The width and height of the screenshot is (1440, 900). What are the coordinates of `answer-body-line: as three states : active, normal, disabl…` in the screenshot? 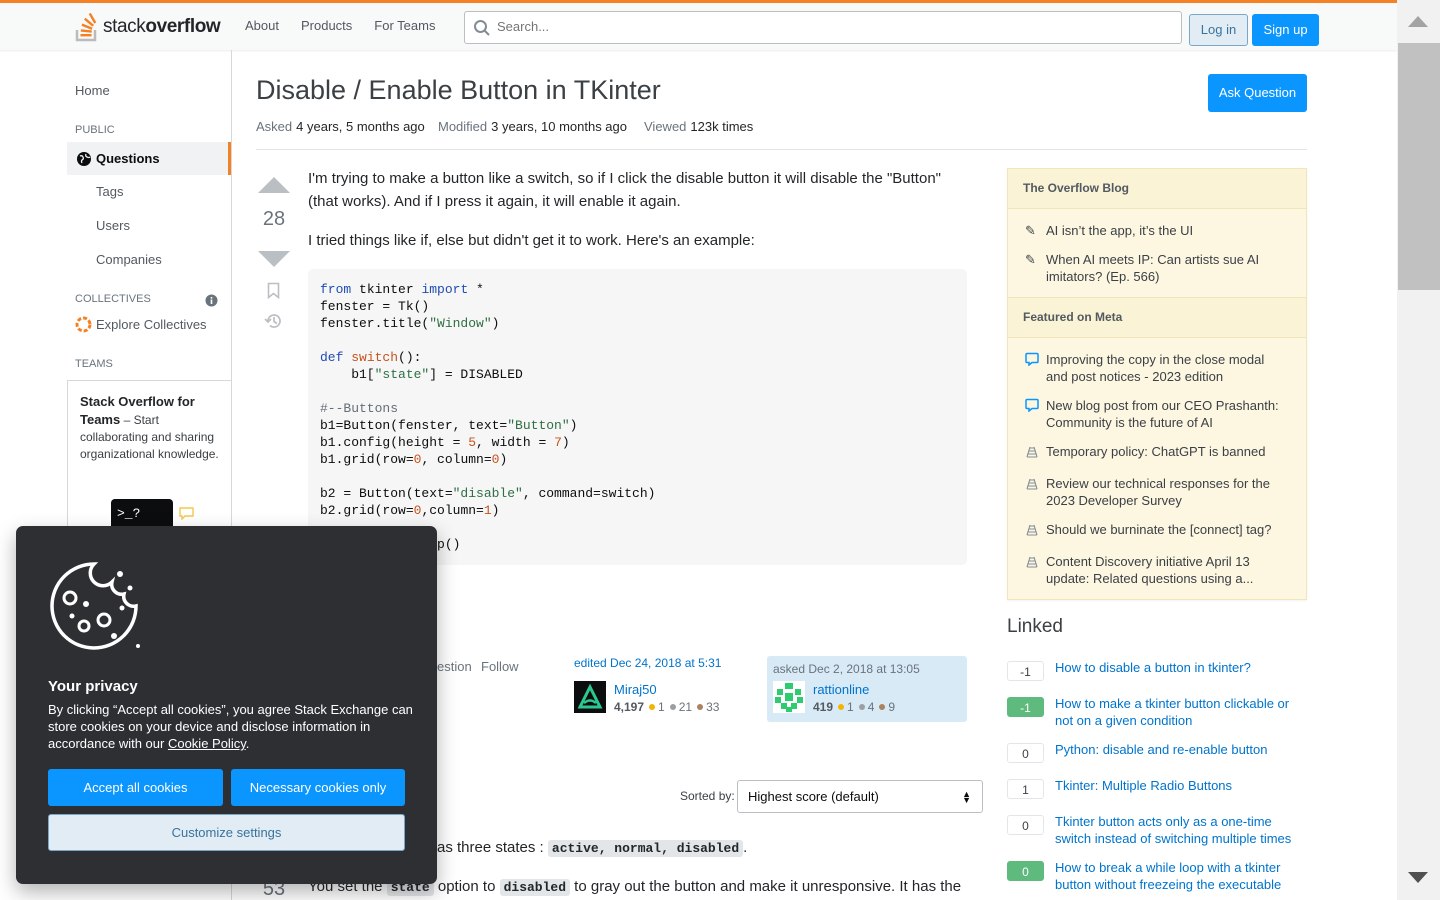 It's located at (592, 848).